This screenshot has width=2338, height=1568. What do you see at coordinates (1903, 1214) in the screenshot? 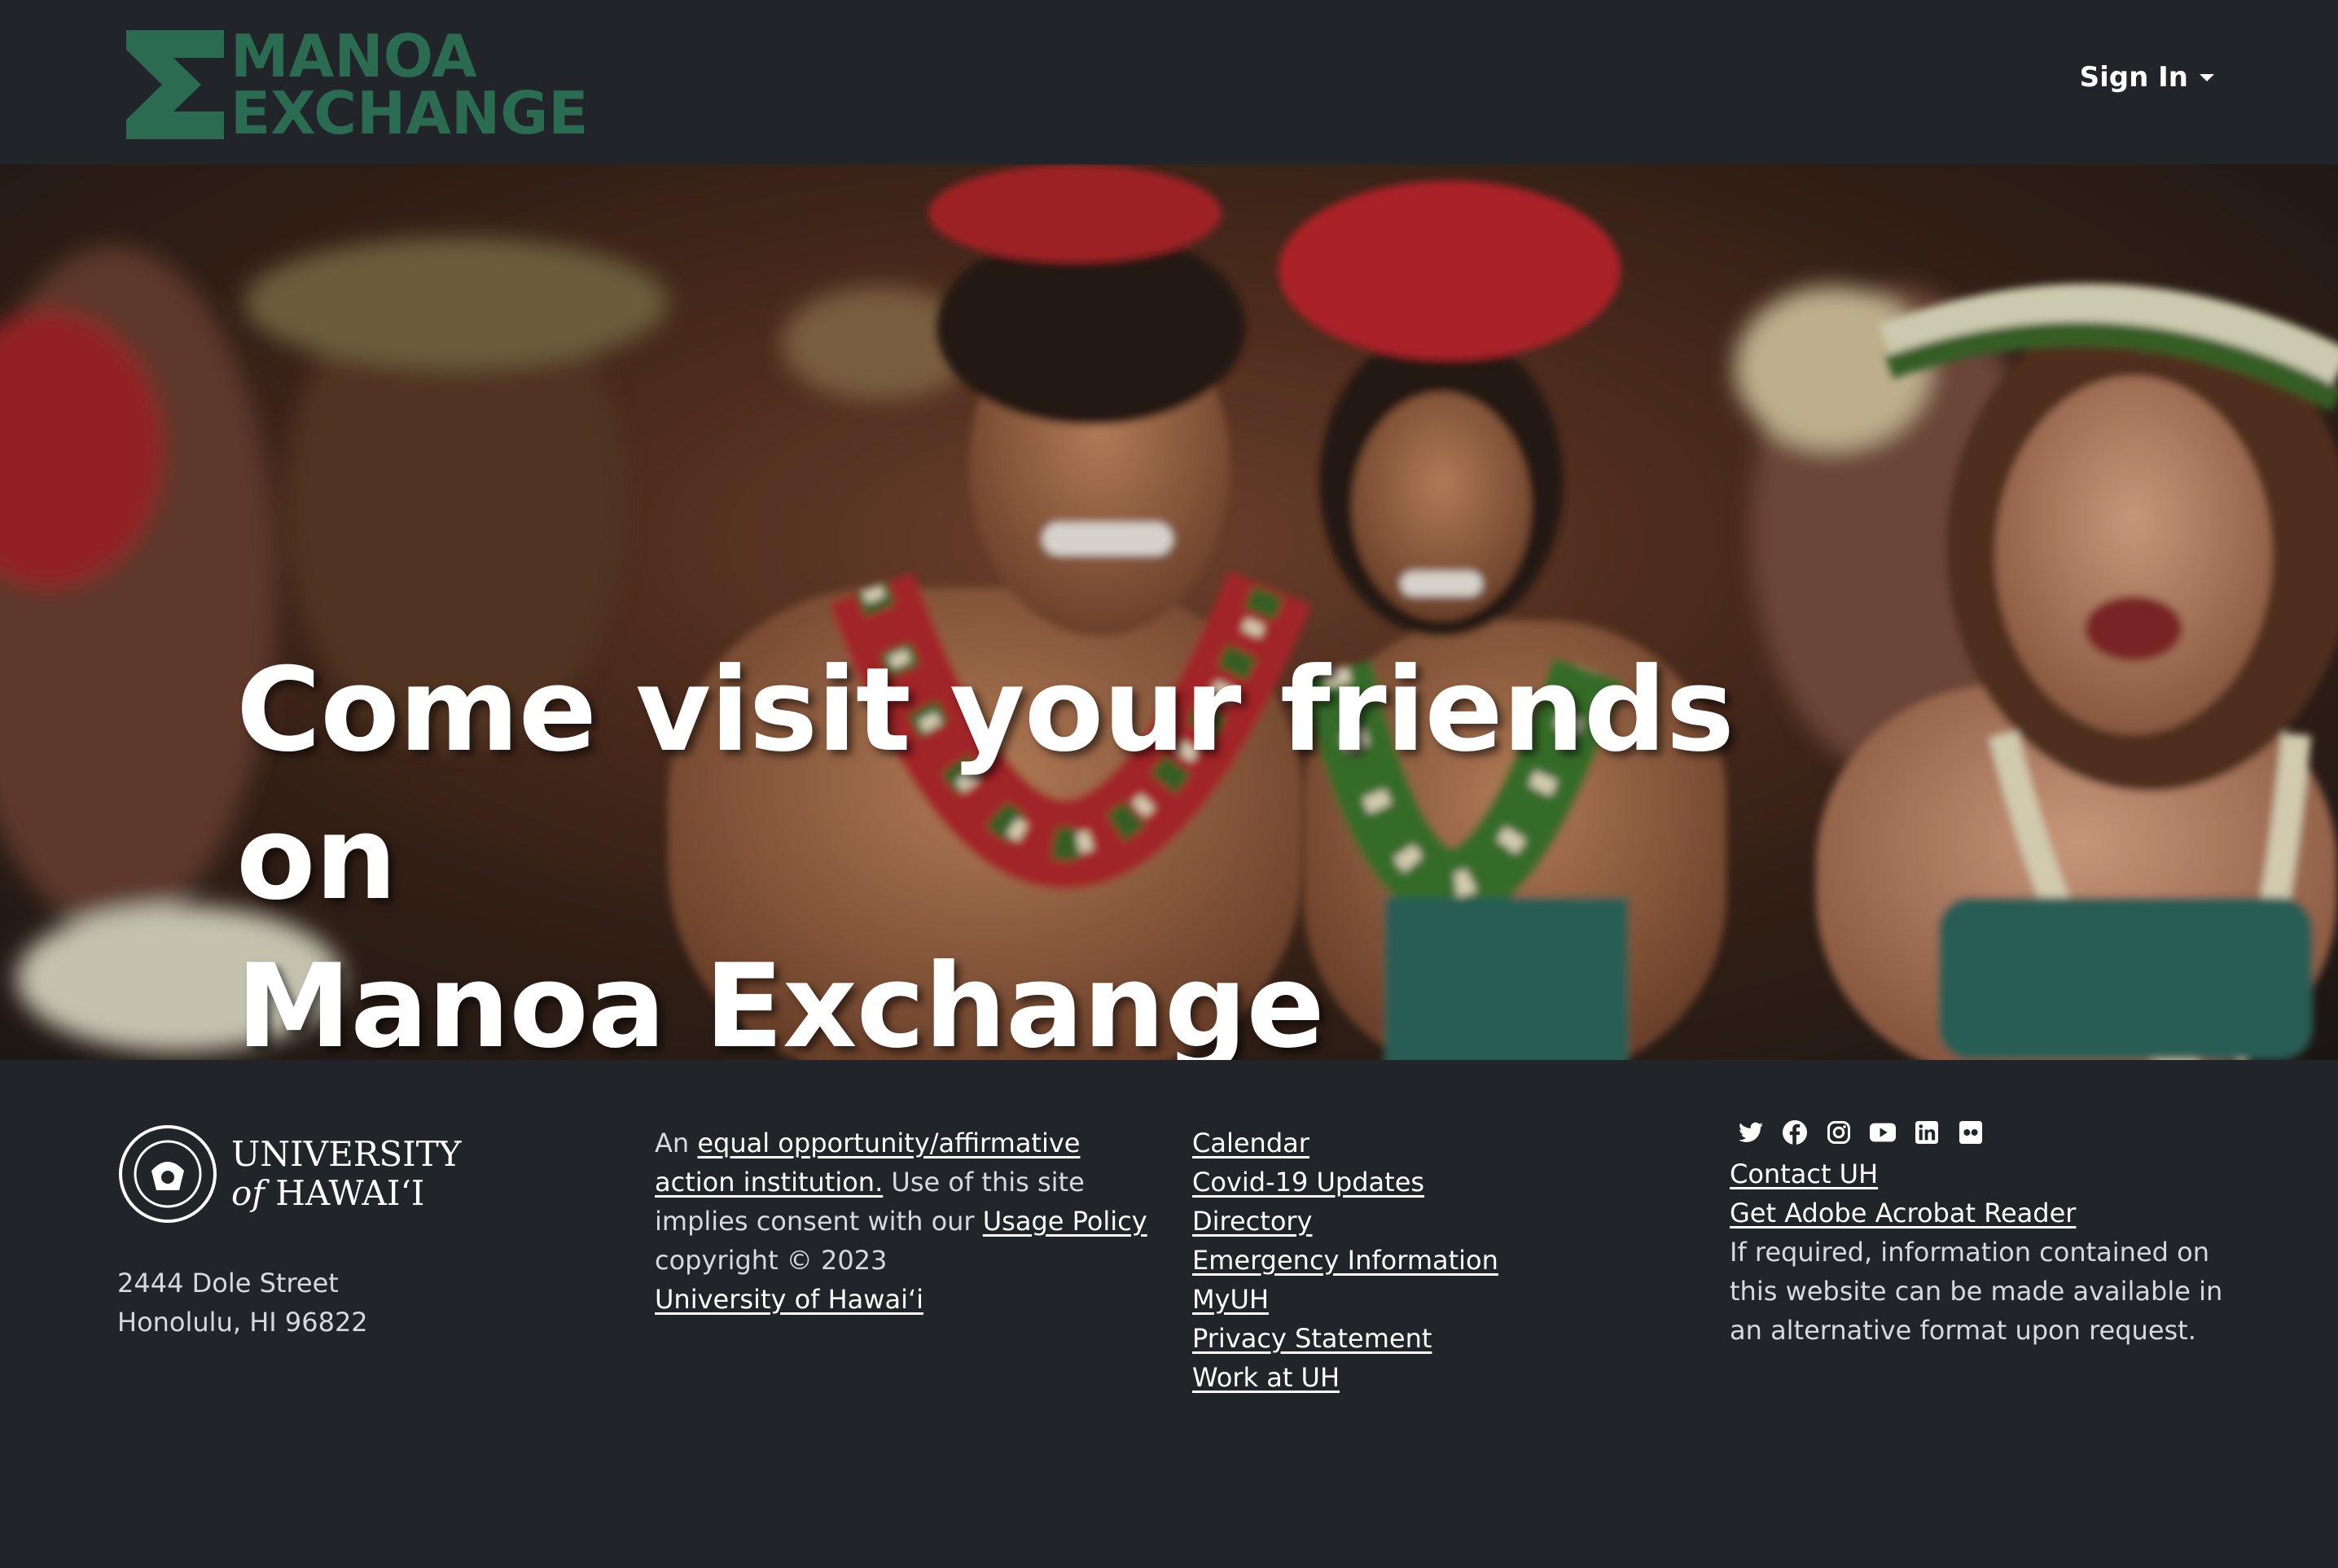
I see `adobe-acrobat-link: Get Adobe Acrobat Reader` at bounding box center [1903, 1214].